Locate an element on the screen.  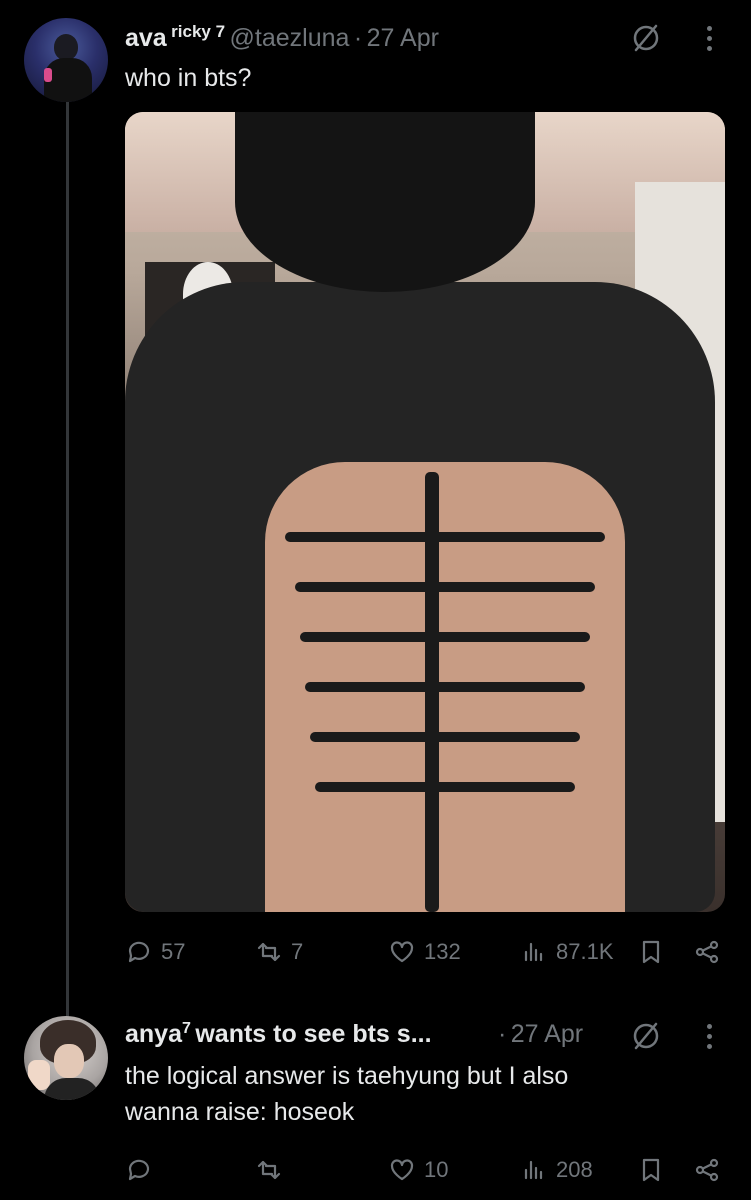
thread-line is located at coordinates (67, 559).